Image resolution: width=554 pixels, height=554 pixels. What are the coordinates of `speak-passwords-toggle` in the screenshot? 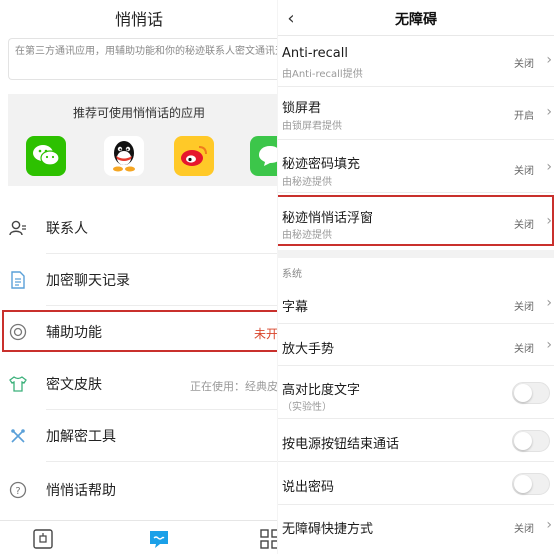 It's located at (531, 484).